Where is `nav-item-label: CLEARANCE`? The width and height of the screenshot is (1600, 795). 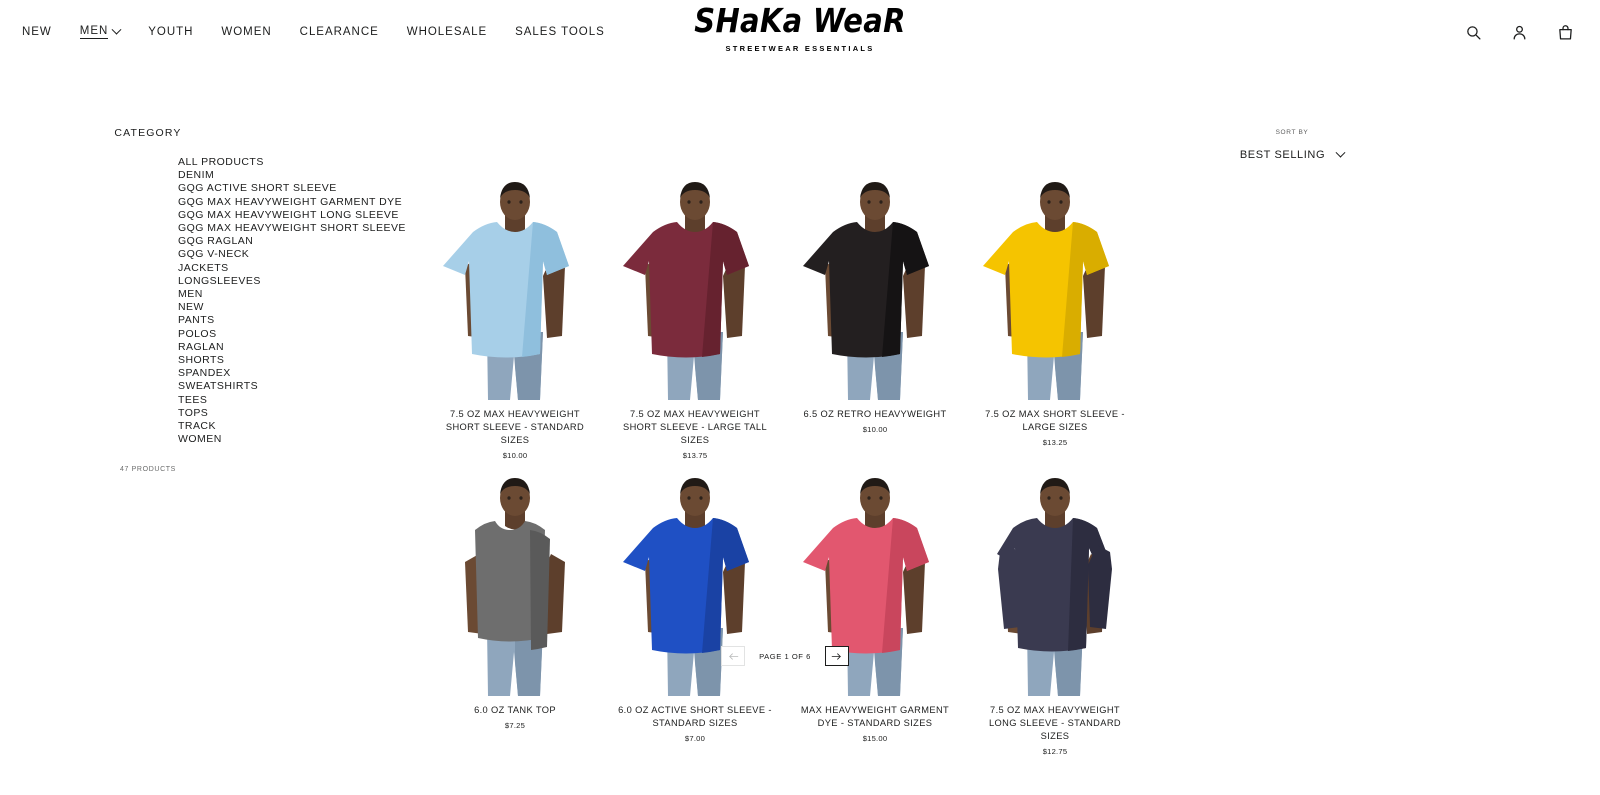 nav-item-label: CLEARANCE is located at coordinates (339, 32).